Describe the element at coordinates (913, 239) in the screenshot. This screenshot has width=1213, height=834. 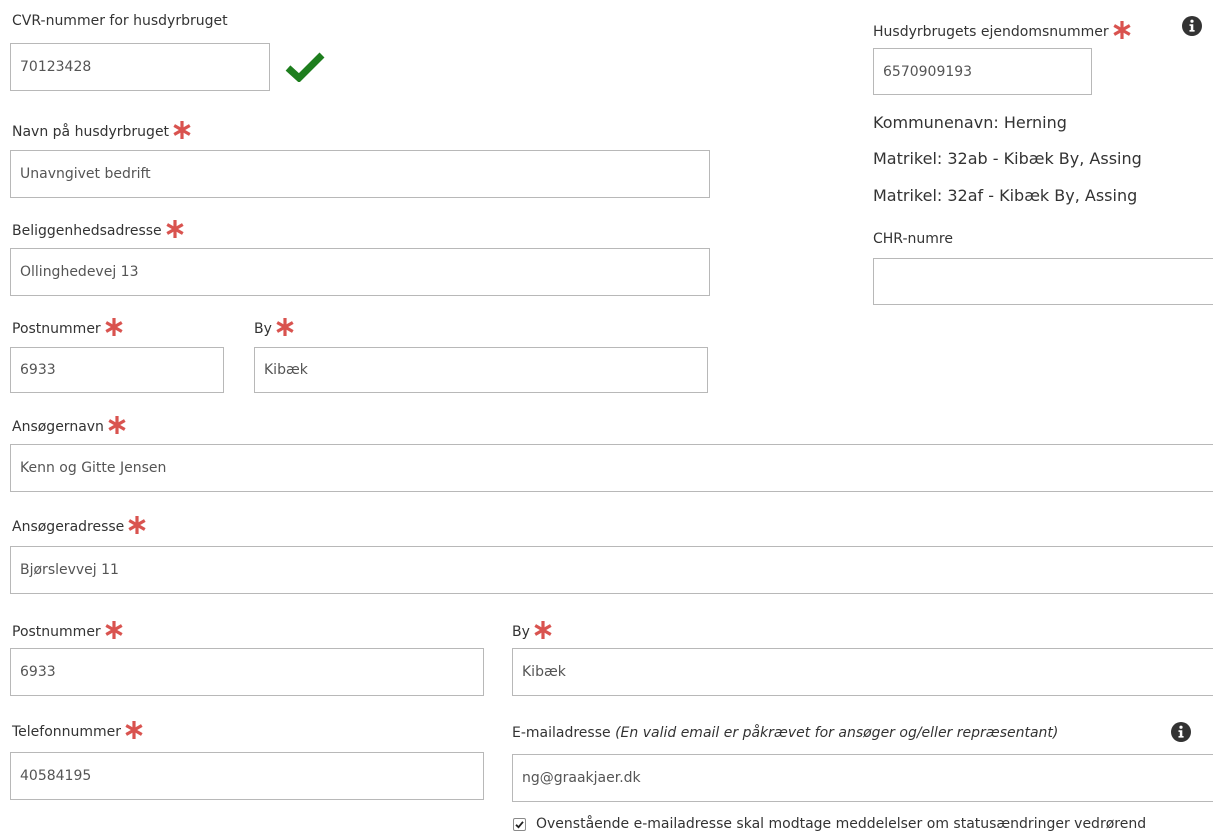
I see `chr-label: CHR-numre` at that location.